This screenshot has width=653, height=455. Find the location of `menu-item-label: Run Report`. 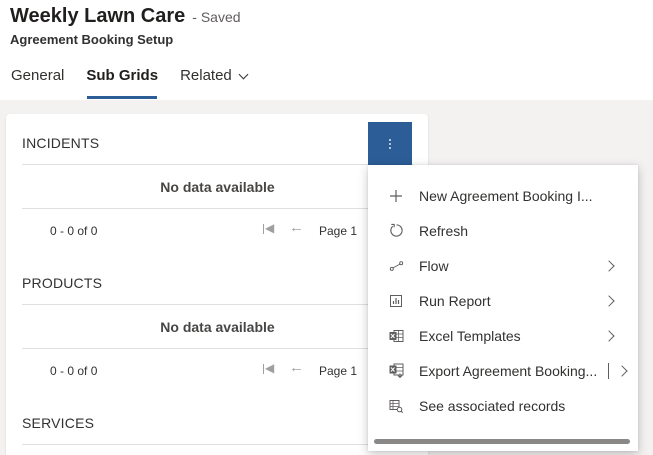

menu-item-label: Run Report is located at coordinates (455, 300).